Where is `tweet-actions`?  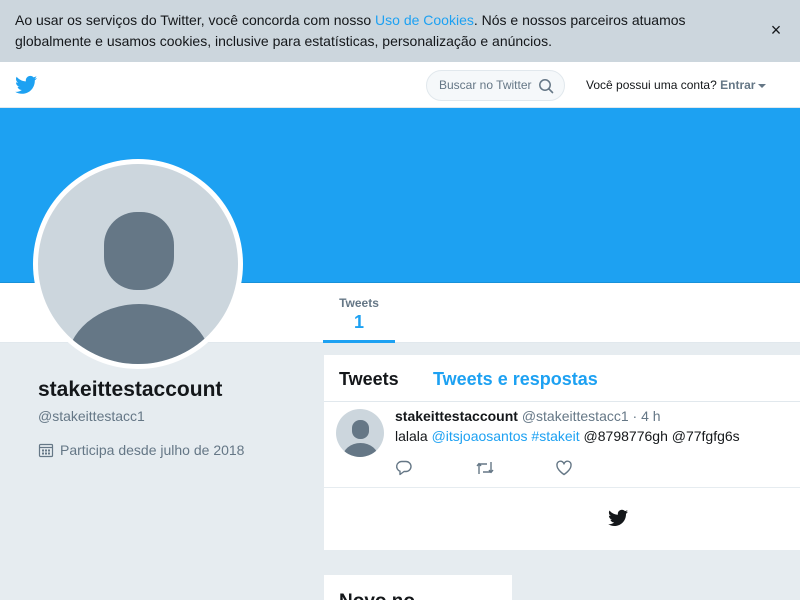
tweet-actions is located at coordinates (515, 470).